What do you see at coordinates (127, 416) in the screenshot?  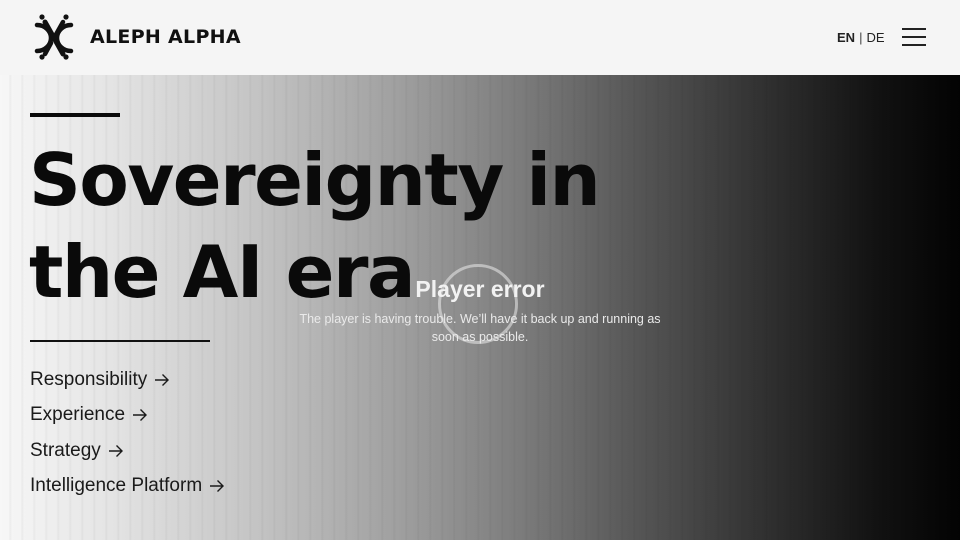 I see `link-experience: Experience` at bounding box center [127, 416].